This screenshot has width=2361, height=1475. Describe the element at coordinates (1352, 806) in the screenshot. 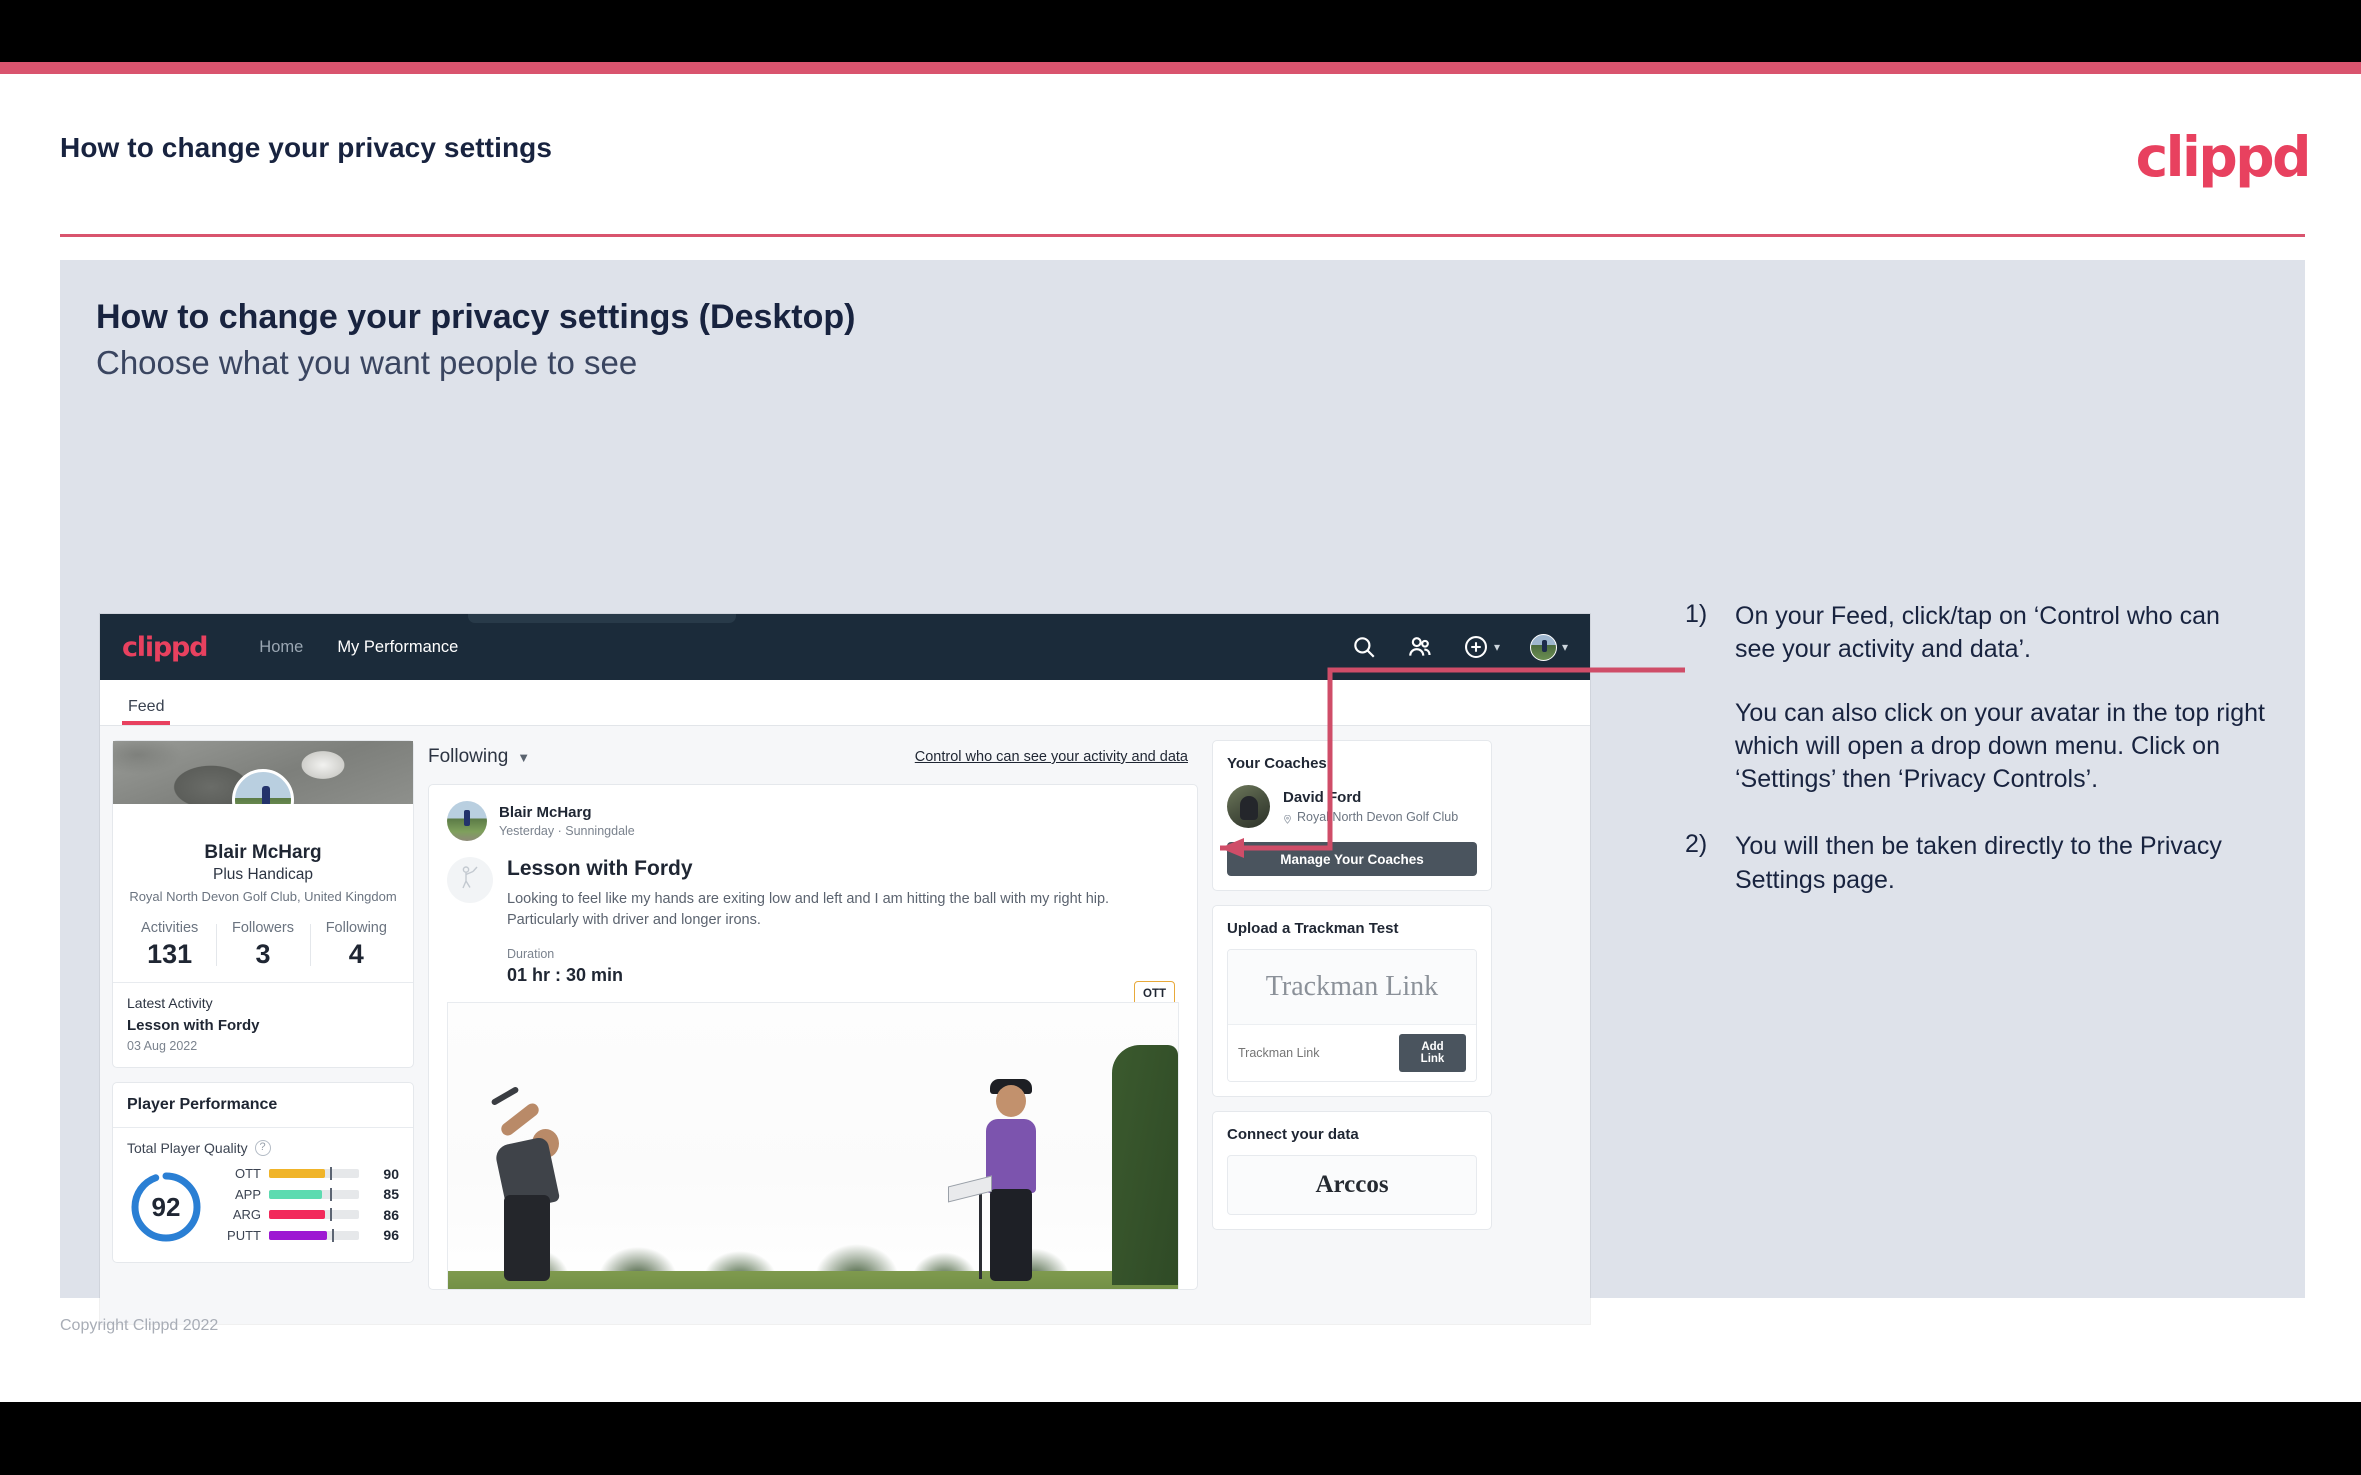

I see `coach-row: David Ford Royal North Devon Golf Club` at that location.